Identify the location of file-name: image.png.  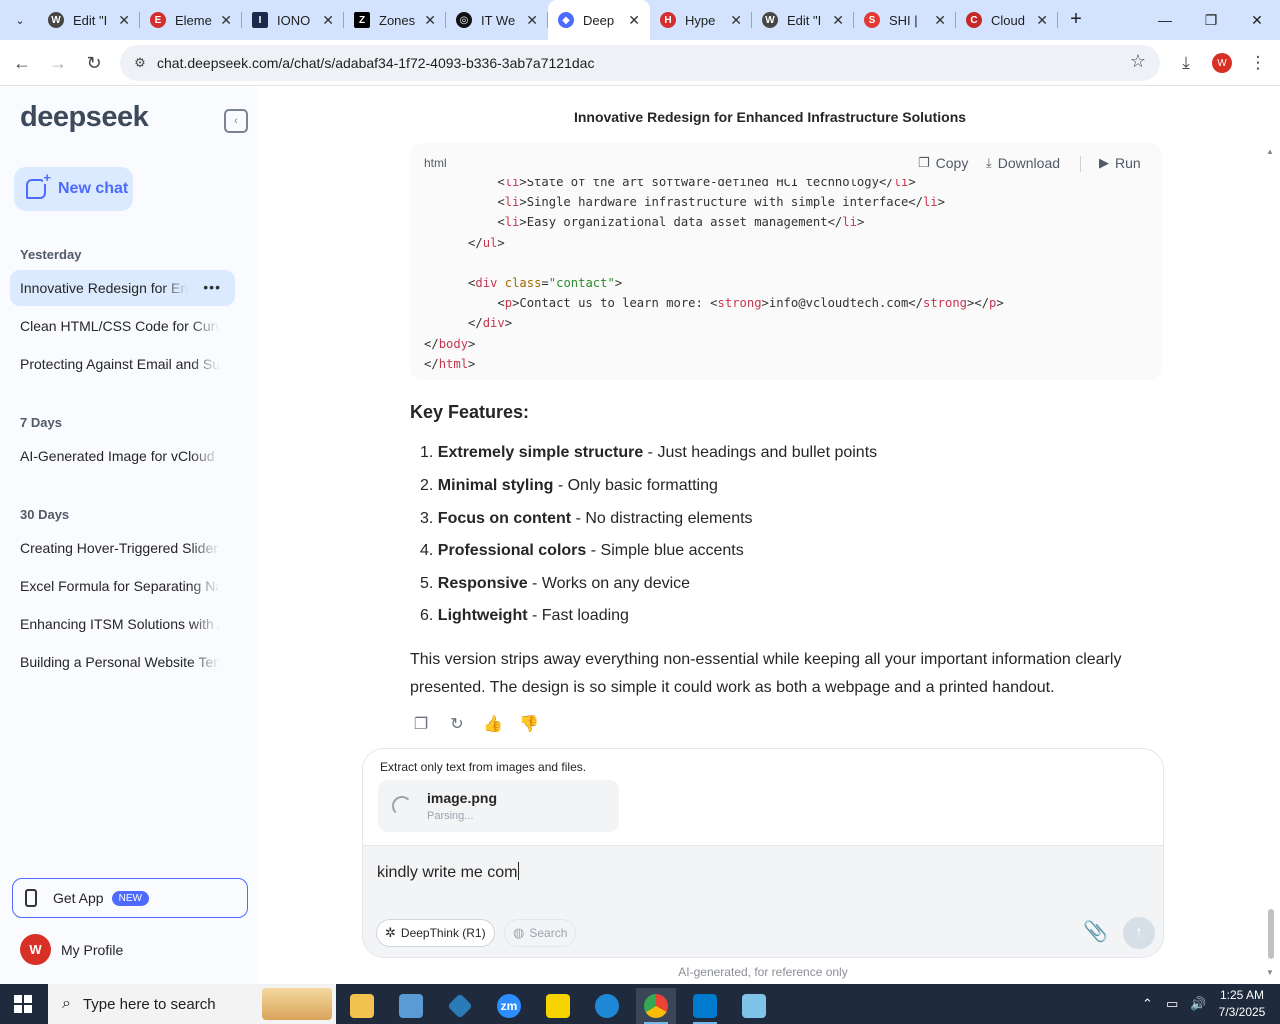
(462, 798).